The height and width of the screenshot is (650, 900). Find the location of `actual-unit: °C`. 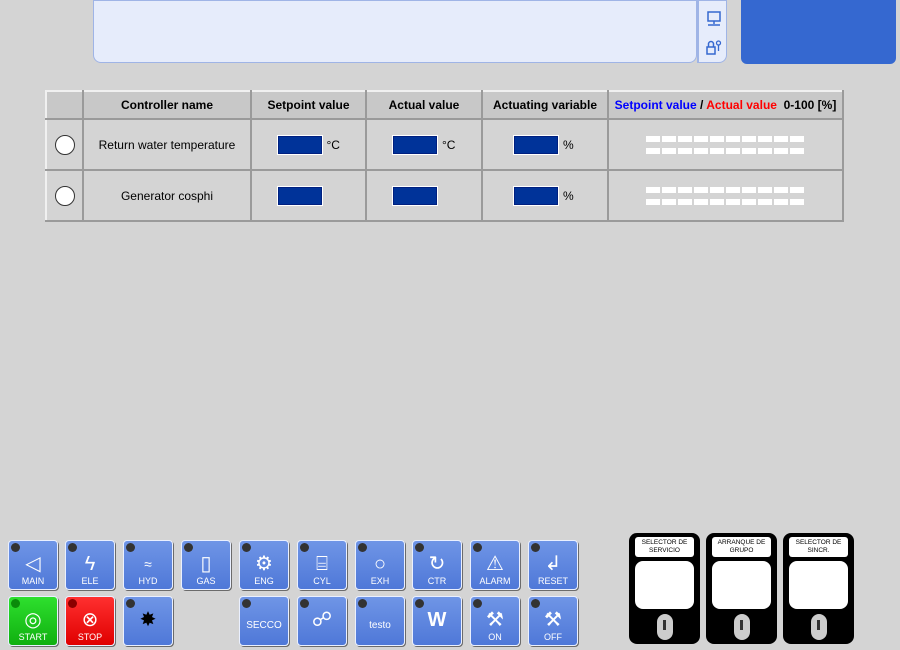

actual-unit: °C is located at coordinates (449, 144).